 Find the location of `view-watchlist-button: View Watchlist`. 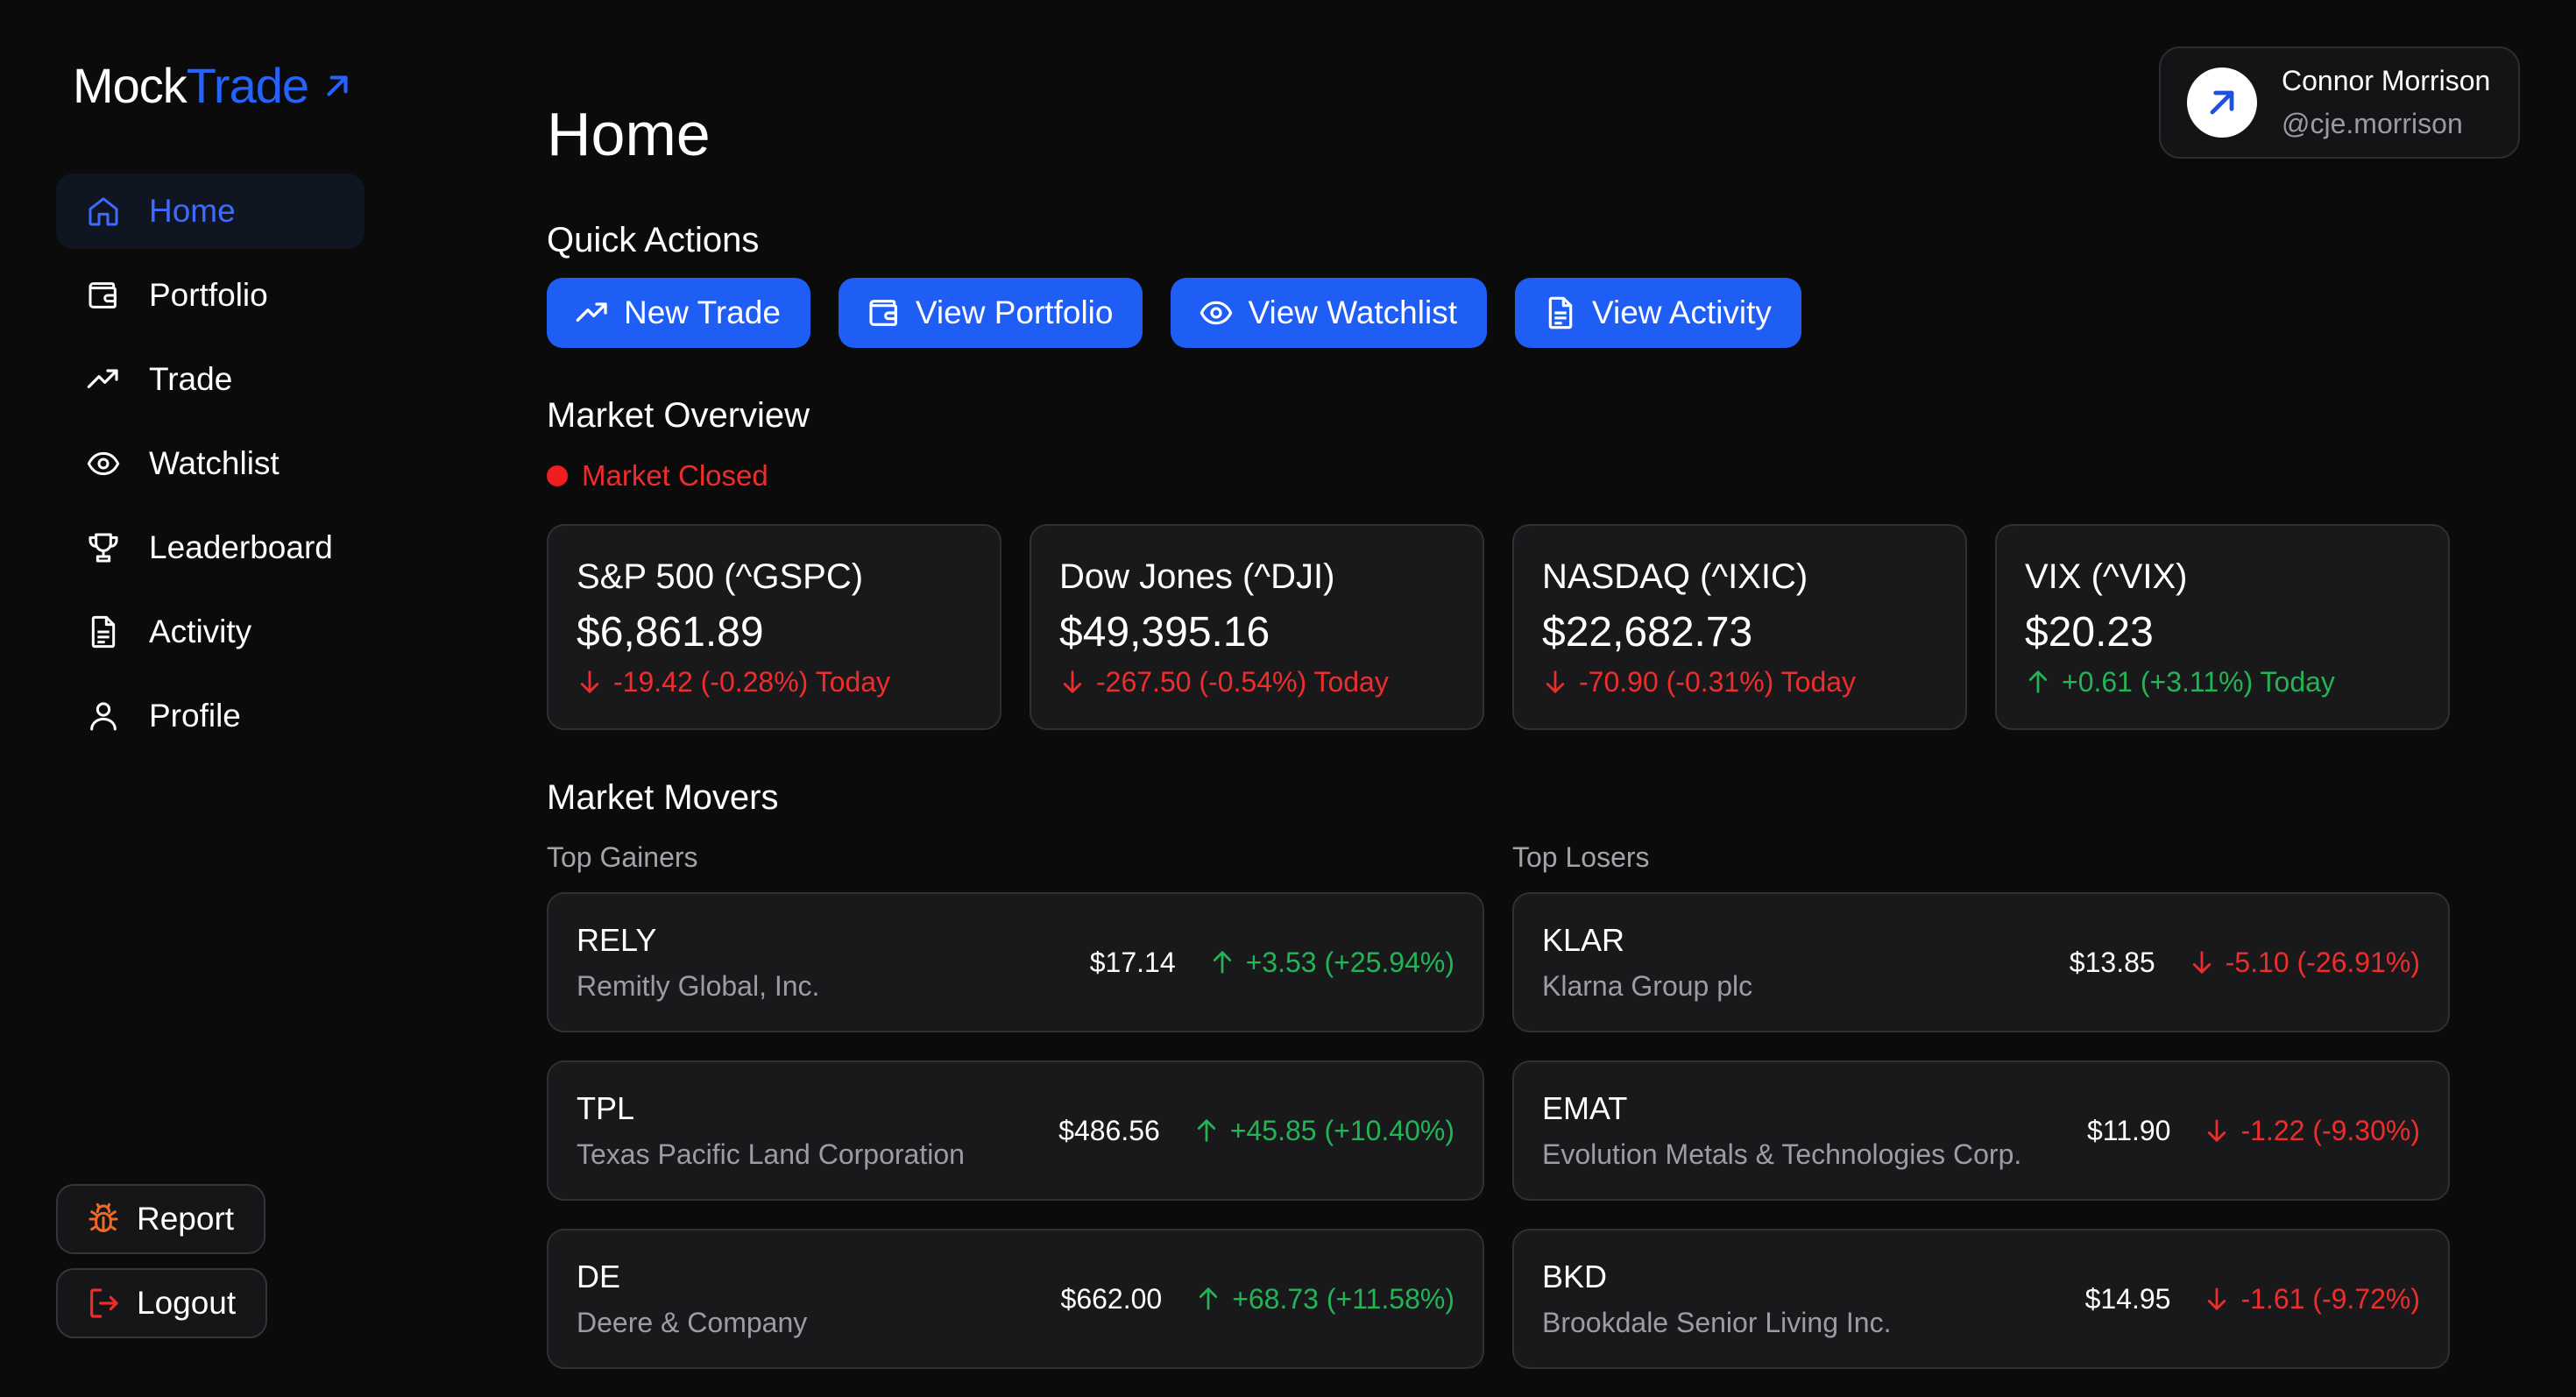

view-watchlist-button: View Watchlist is located at coordinates (1329, 313).